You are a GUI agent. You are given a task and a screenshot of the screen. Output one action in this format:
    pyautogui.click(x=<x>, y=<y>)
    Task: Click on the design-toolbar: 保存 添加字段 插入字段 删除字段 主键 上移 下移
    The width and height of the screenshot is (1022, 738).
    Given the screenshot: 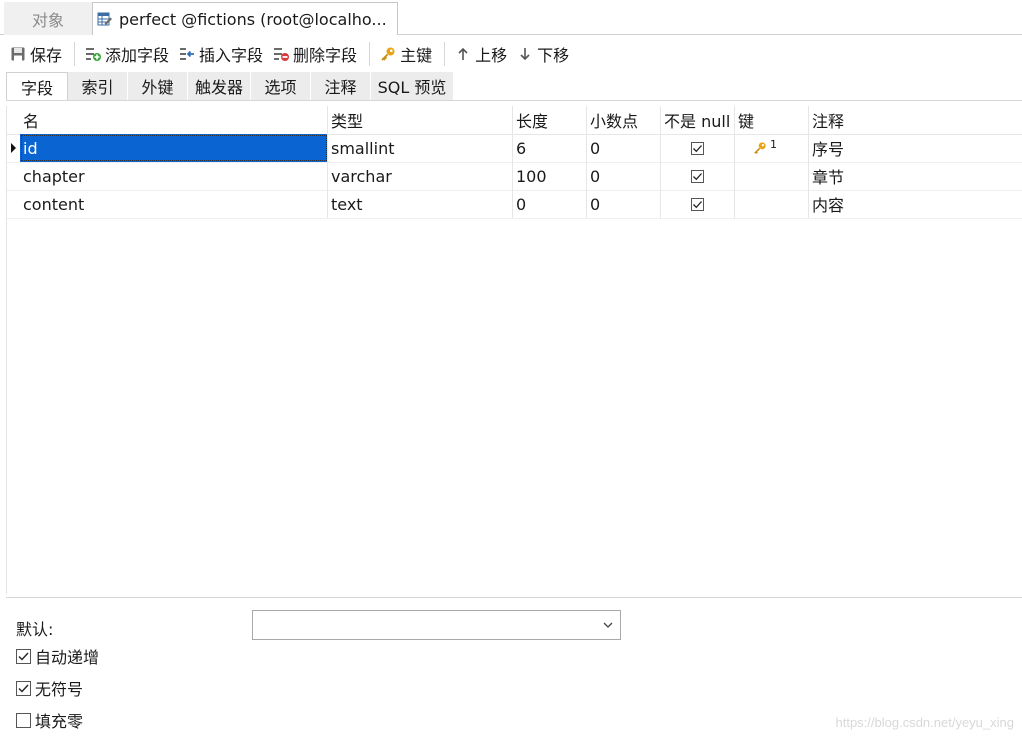 What is the action you would take?
    pyautogui.click(x=511, y=54)
    